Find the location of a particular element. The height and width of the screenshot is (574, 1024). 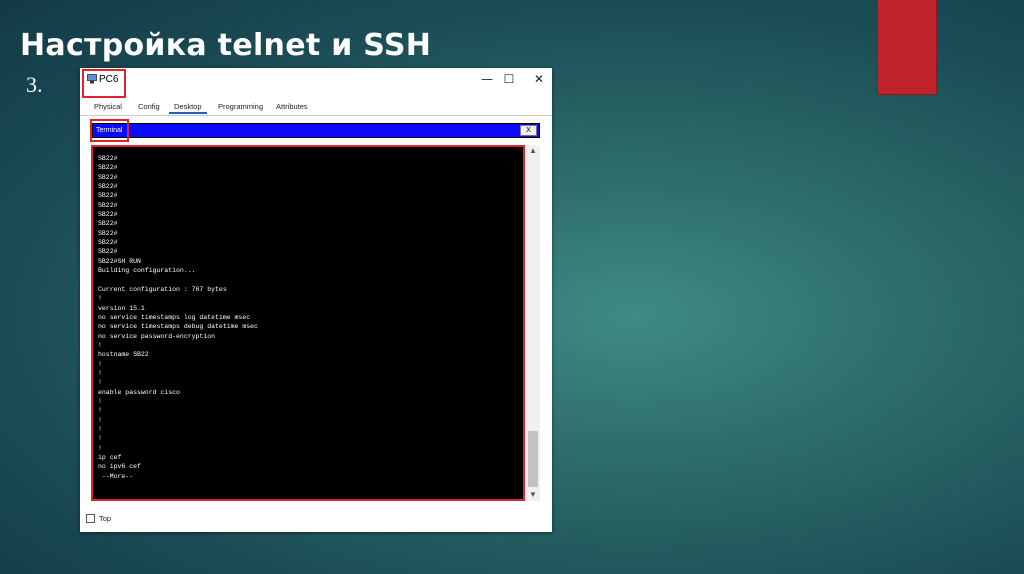

tab-config: Config is located at coordinates (149, 106).